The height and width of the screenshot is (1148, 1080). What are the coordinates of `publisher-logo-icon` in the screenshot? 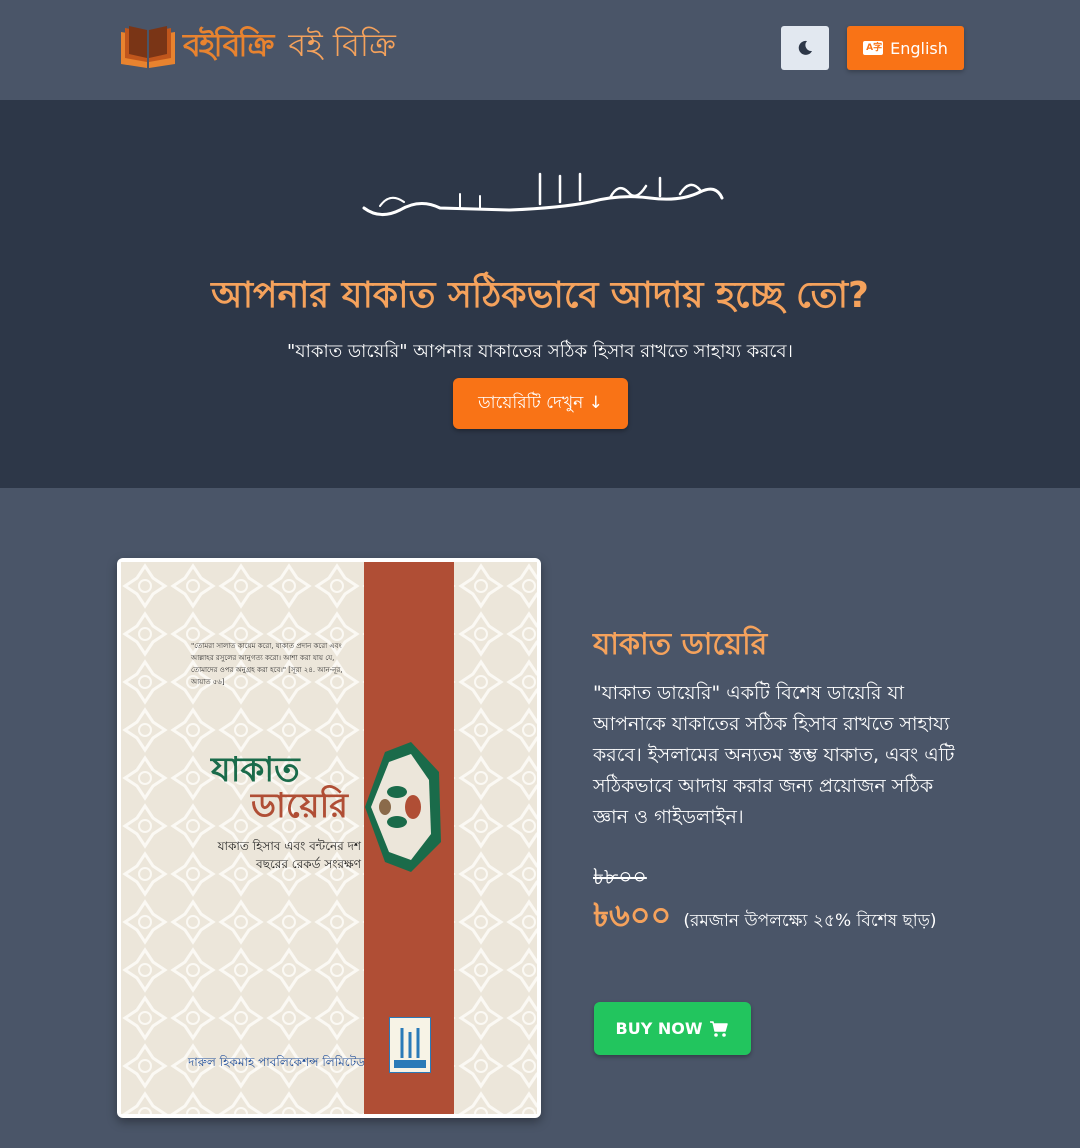 It's located at (410, 1045).